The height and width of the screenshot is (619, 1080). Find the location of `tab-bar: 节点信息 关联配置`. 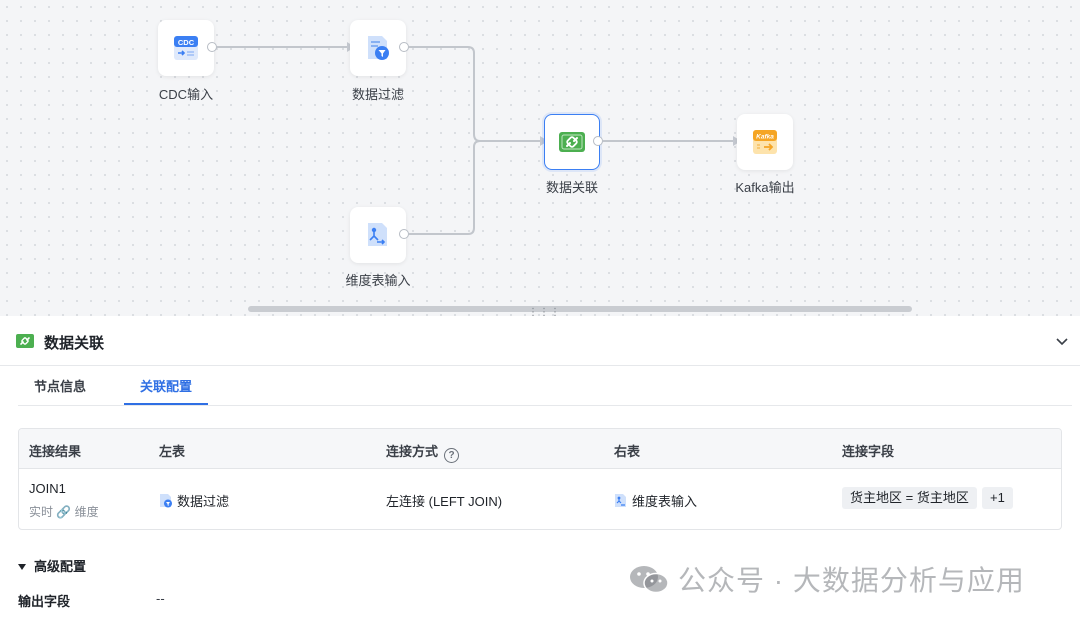

tab-bar: 节点信息 关联配置 is located at coordinates (545, 387).